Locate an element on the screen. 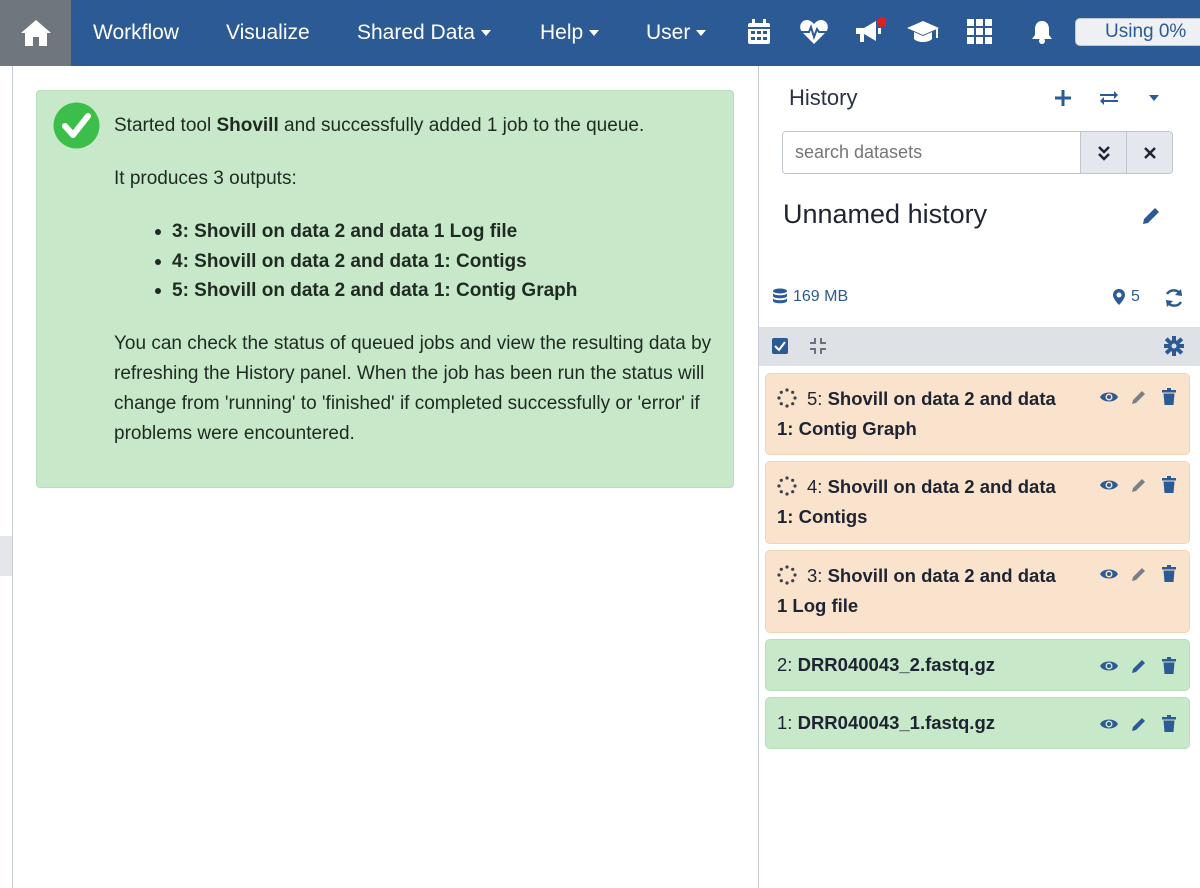 The image size is (1200, 888). history-toolbar is located at coordinates (979, 346).